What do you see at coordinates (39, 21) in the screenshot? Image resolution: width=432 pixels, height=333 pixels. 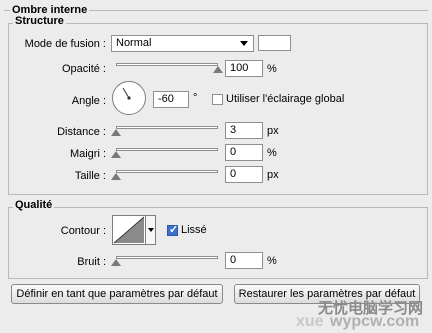 I see `structure-legend: Structure` at bounding box center [39, 21].